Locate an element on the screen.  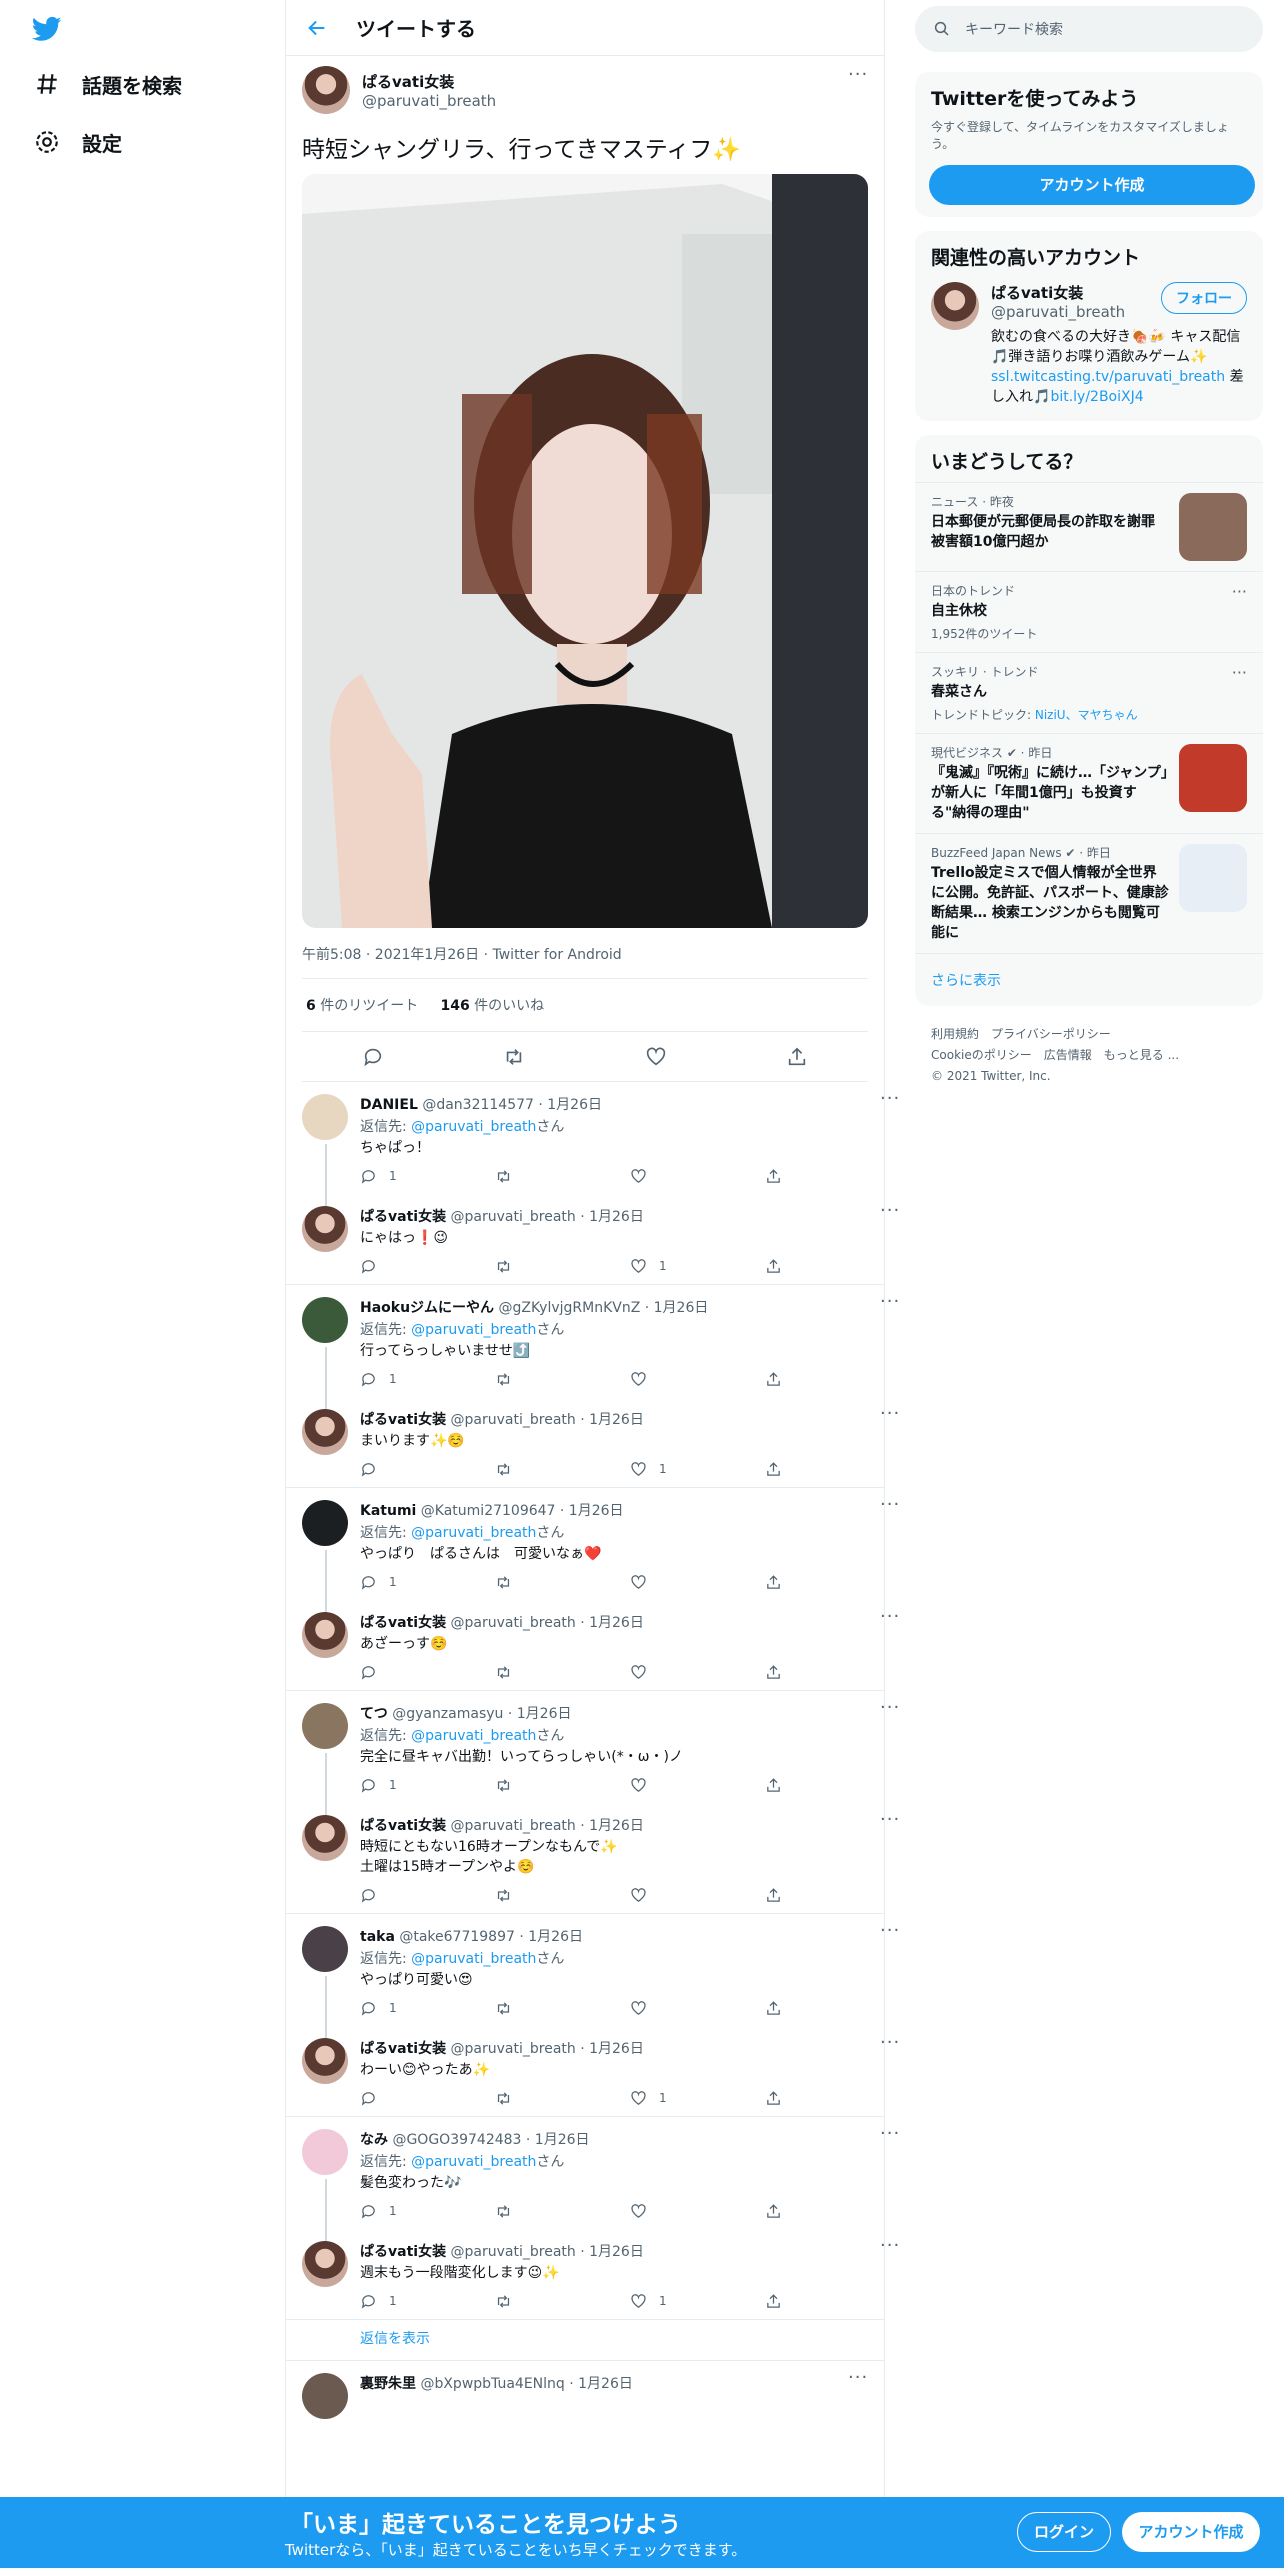
login-button: ログイン is located at coordinates (1064, 2532).